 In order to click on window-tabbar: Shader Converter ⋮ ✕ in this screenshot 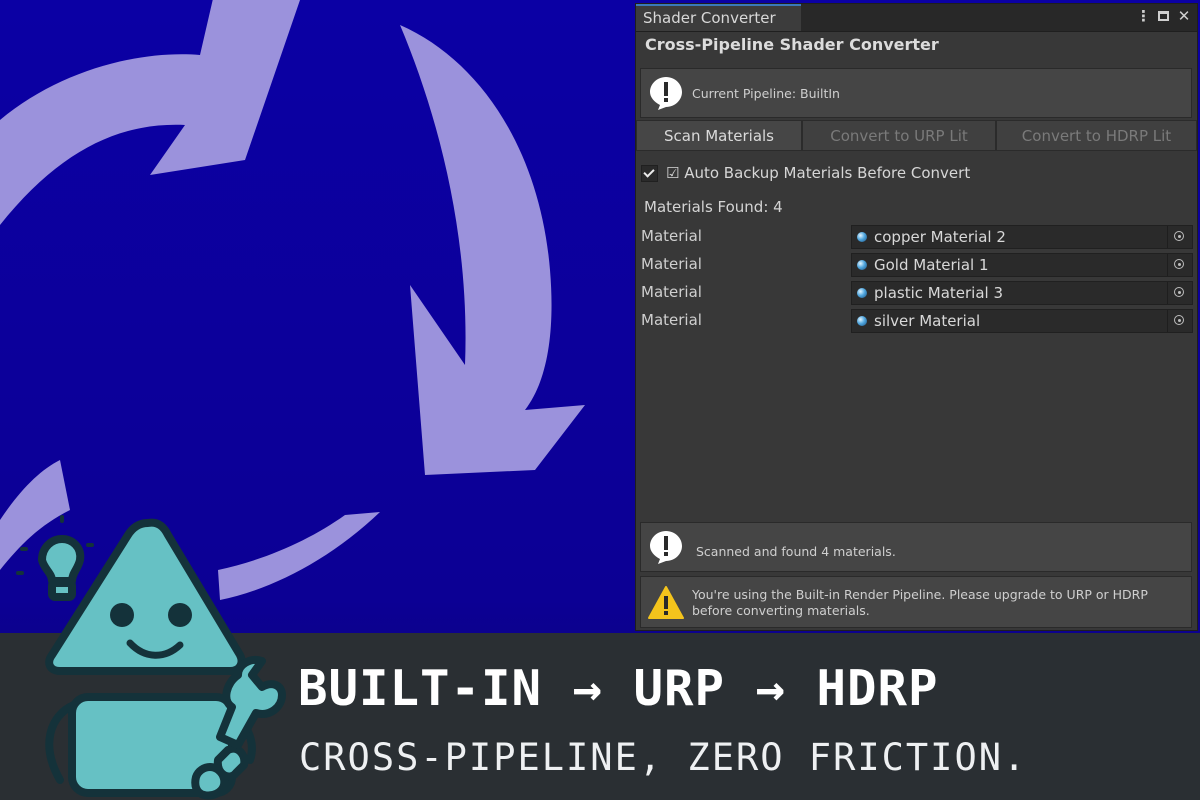, I will do `click(916, 18)`.